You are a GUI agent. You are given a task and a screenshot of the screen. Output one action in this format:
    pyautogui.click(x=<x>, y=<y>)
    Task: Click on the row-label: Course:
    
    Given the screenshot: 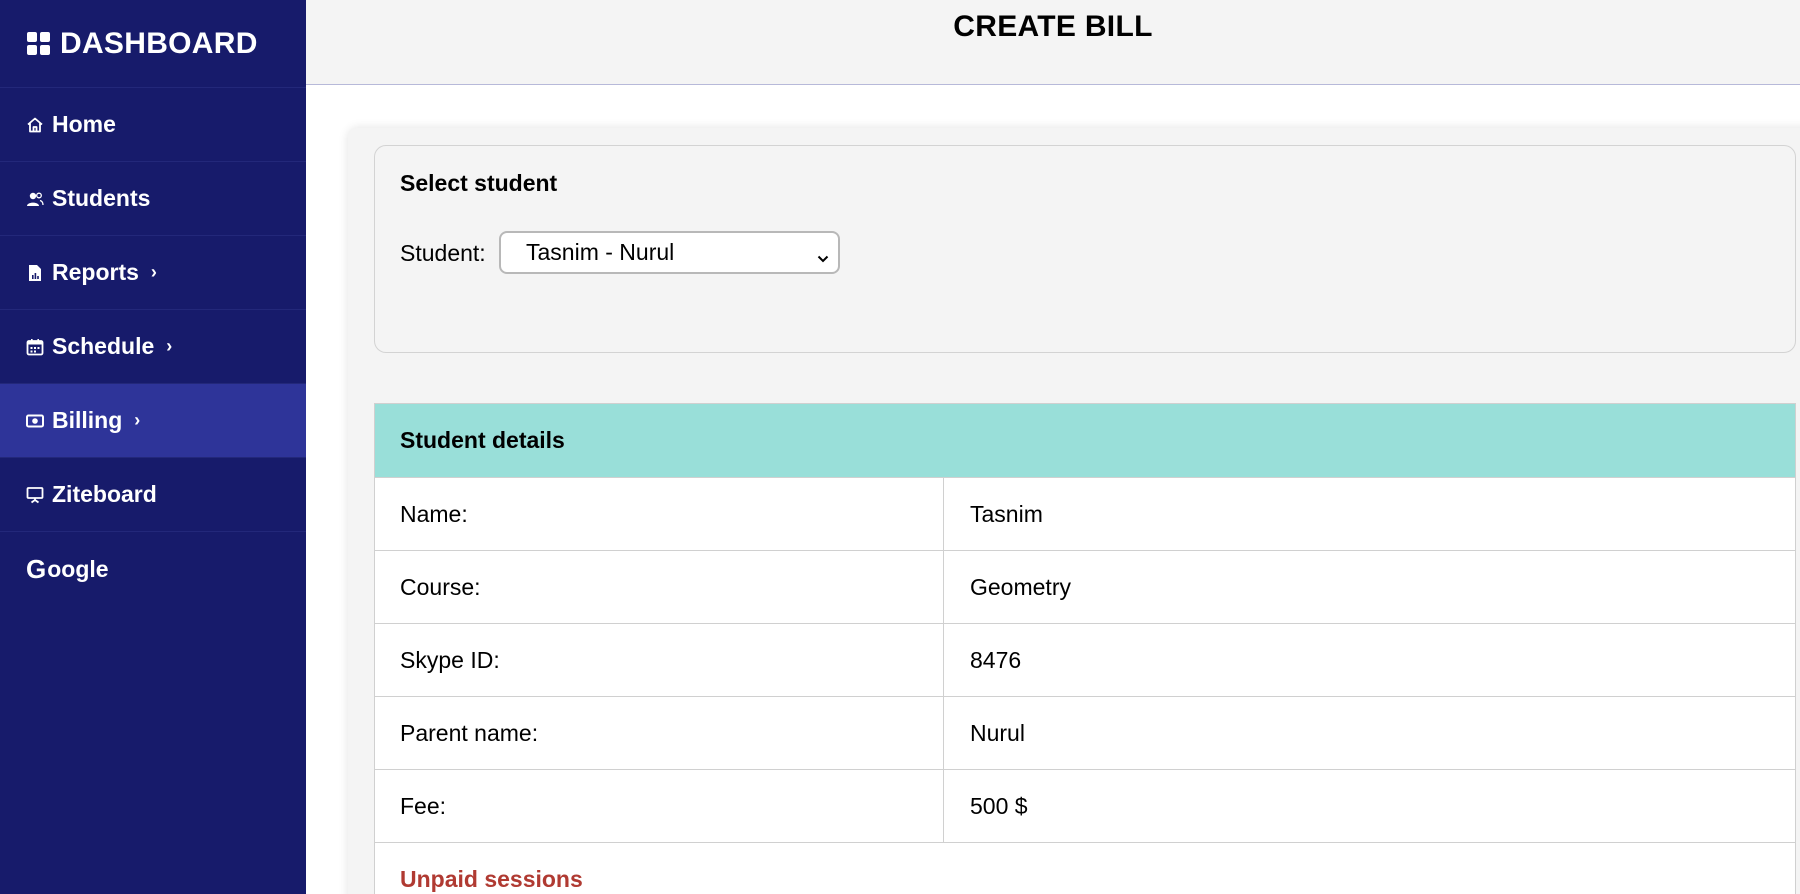 What is the action you would take?
    pyautogui.click(x=659, y=587)
    